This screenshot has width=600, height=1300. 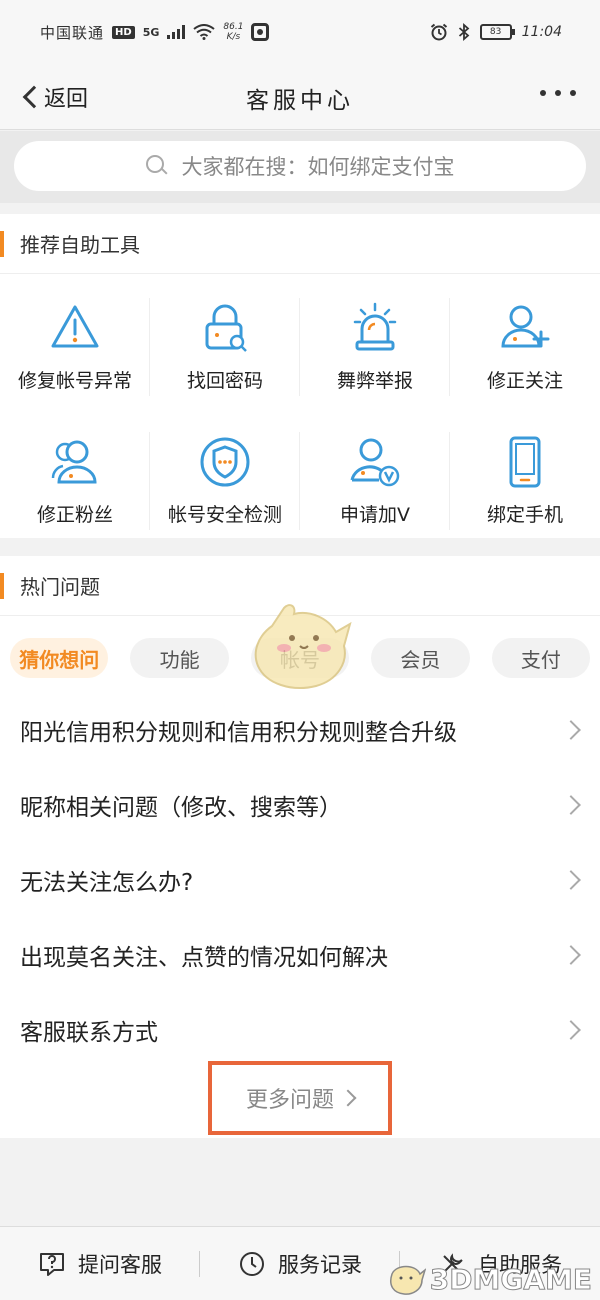 I want to click on page-title: 客服中心, so click(x=300, y=101).